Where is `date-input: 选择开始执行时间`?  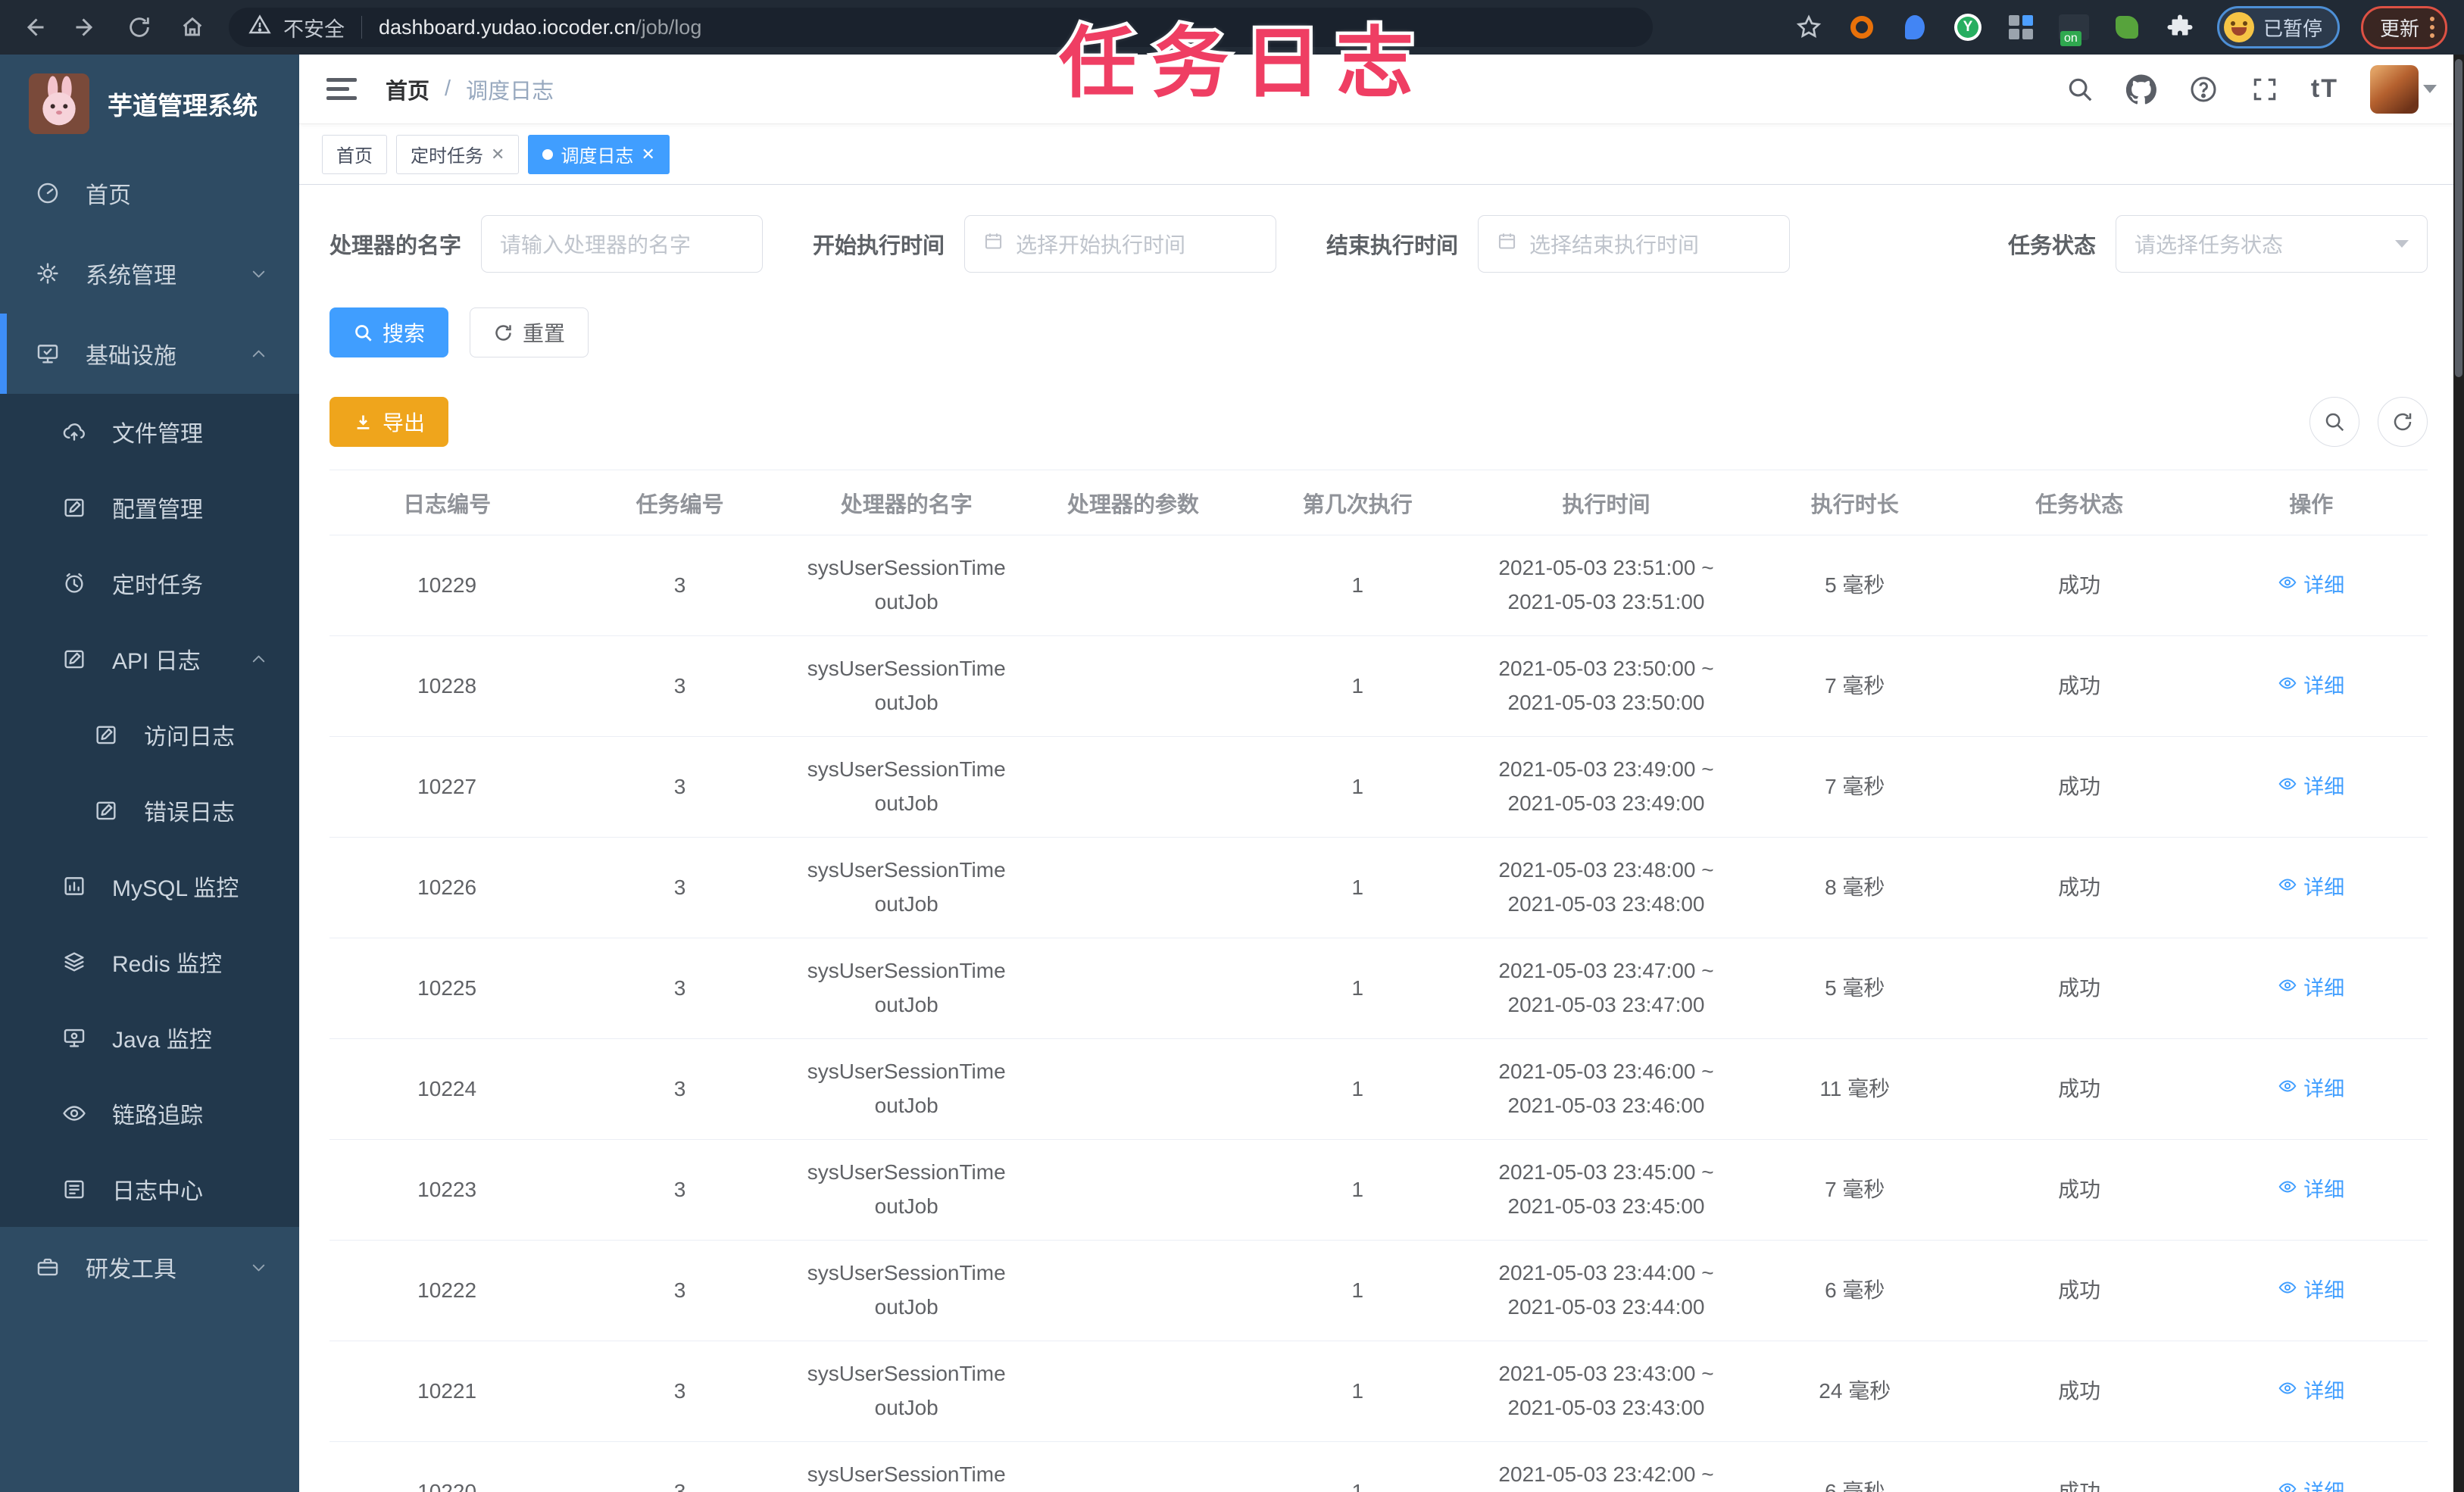 date-input: 选择开始执行时间 is located at coordinates (1120, 244).